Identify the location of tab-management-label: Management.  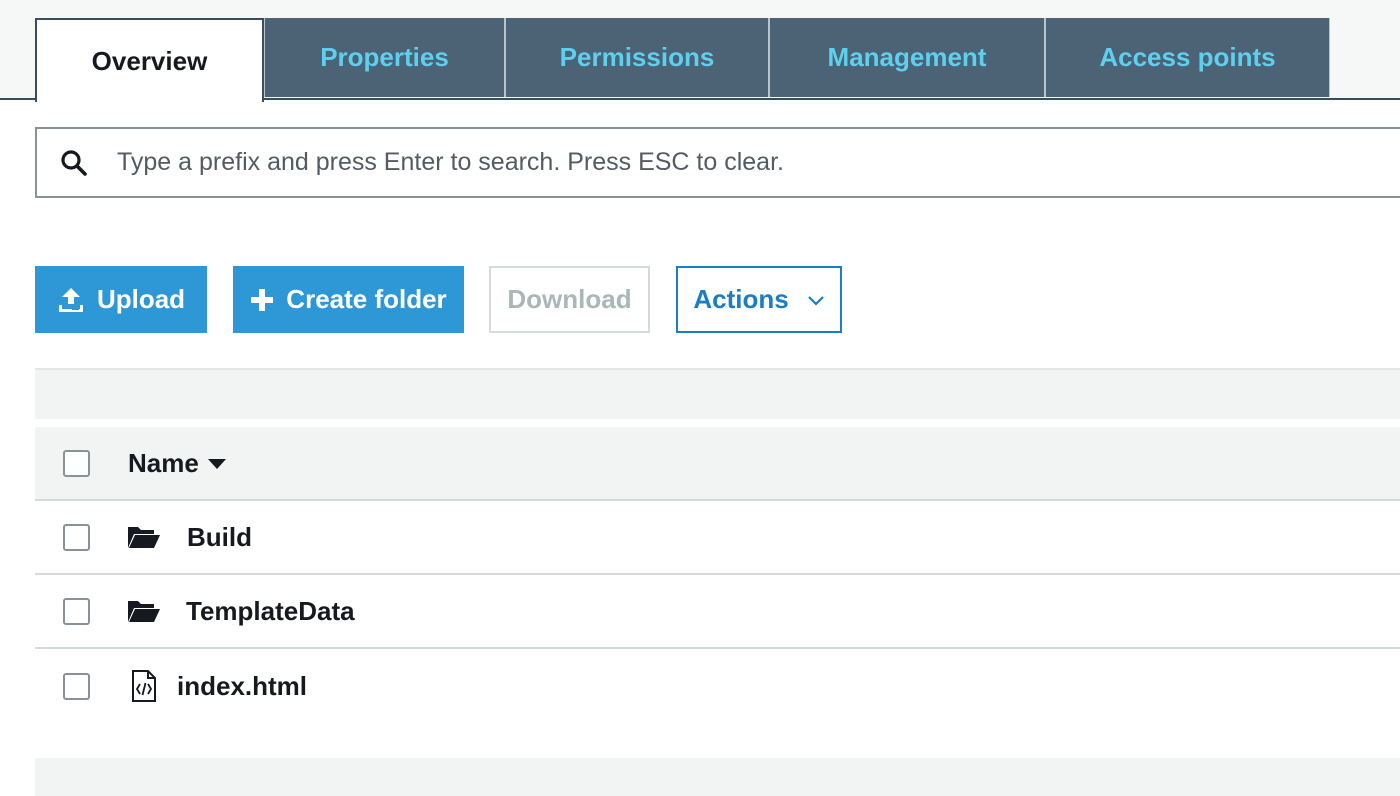
(907, 57).